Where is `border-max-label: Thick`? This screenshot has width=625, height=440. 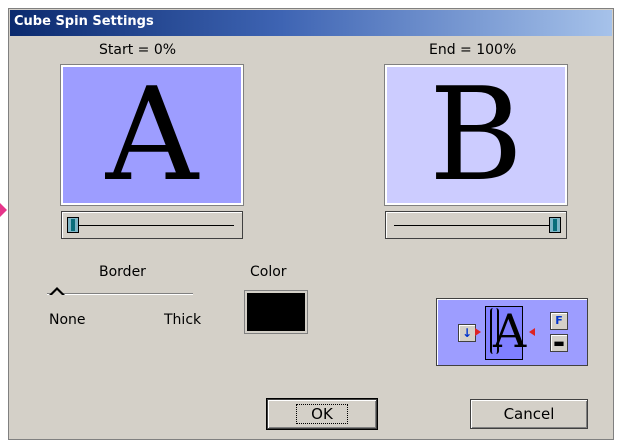
border-max-label: Thick is located at coordinates (183, 320).